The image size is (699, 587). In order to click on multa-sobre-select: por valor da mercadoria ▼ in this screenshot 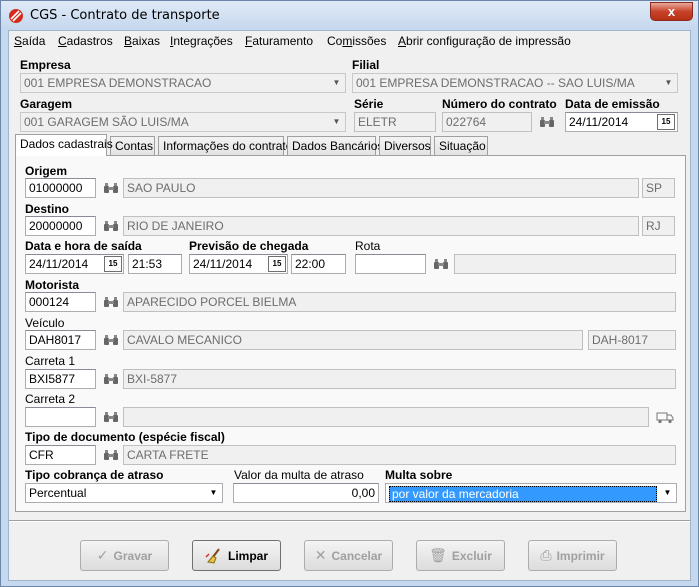, I will do `click(531, 493)`.